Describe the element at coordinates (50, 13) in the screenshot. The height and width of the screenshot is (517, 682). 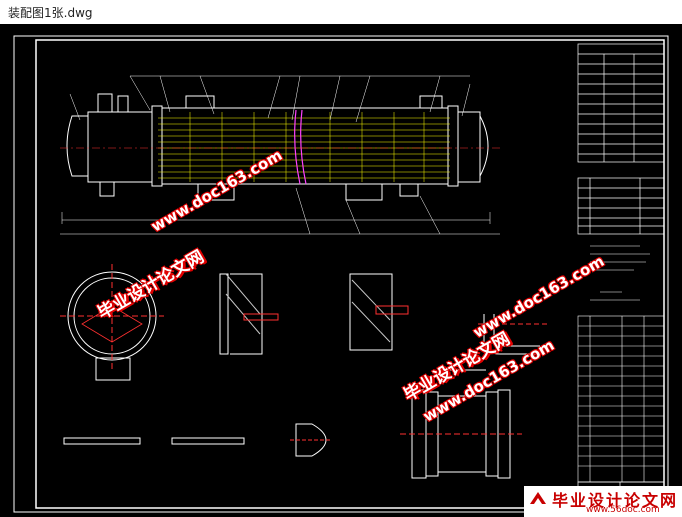
I see `window-title: 装配图1张.dwg` at that location.